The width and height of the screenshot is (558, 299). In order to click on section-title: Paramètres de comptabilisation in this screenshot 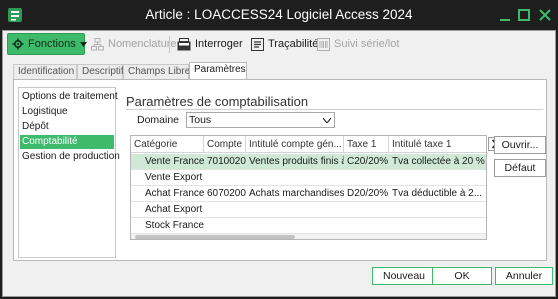, I will do `click(217, 101)`.